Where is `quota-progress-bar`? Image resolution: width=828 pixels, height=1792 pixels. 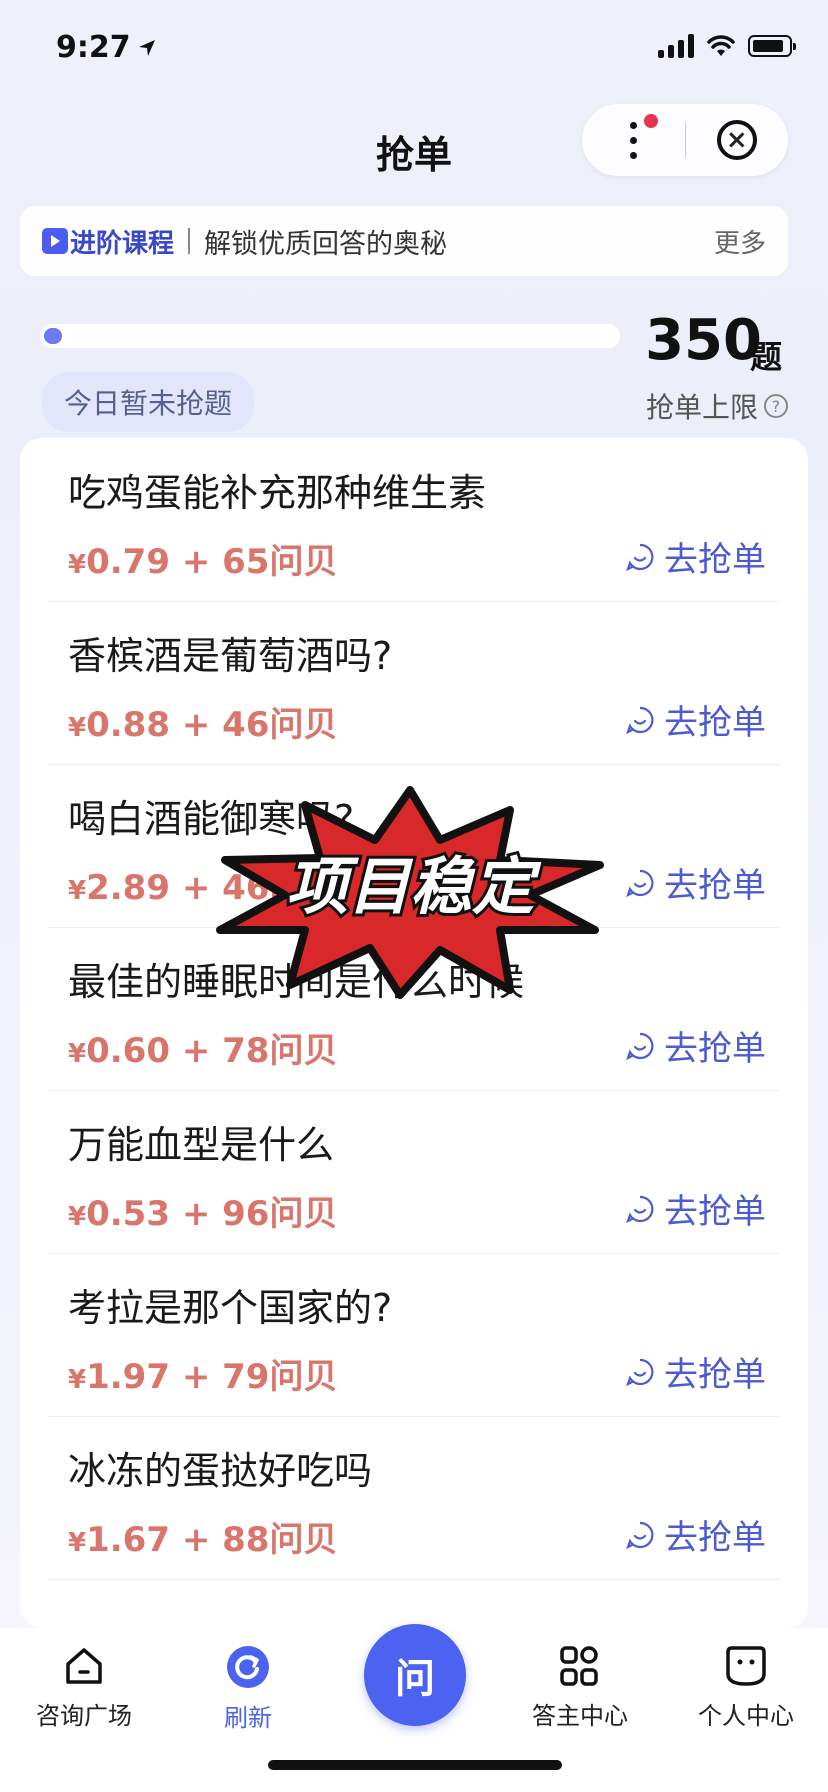
quota-progress-bar is located at coordinates (330, 336).